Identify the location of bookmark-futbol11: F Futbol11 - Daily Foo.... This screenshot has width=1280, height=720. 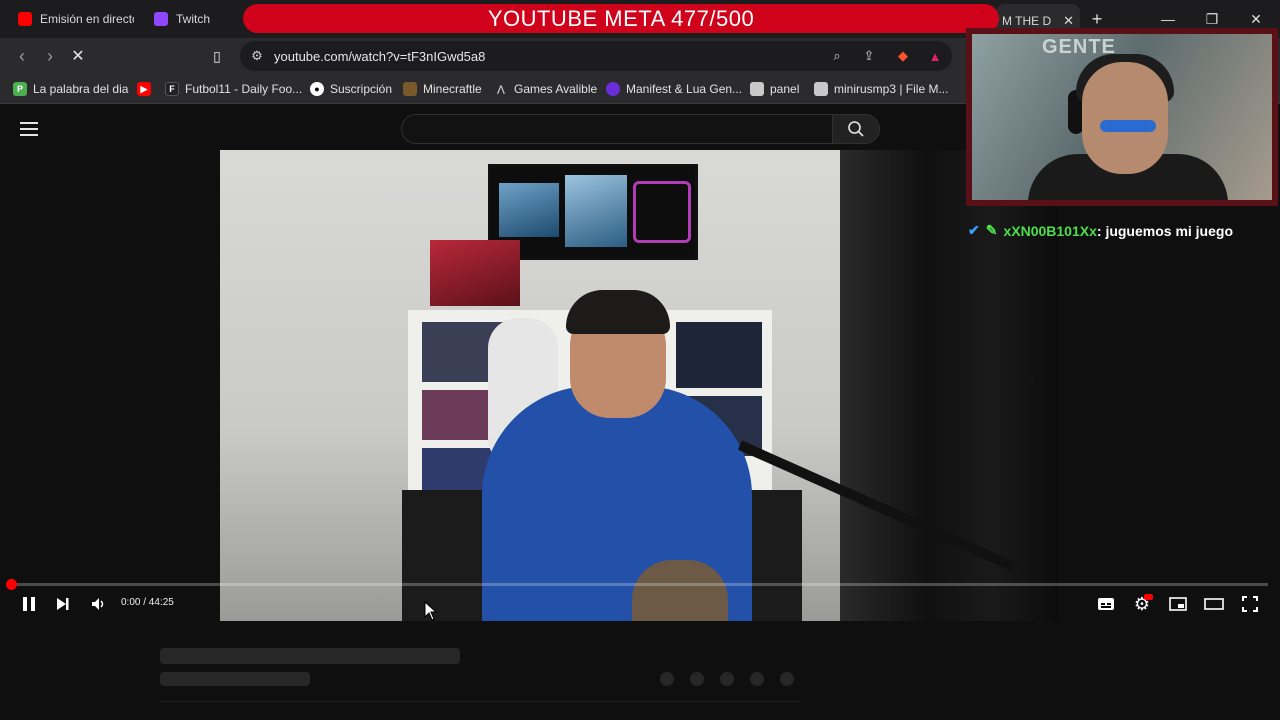
(233, 89).